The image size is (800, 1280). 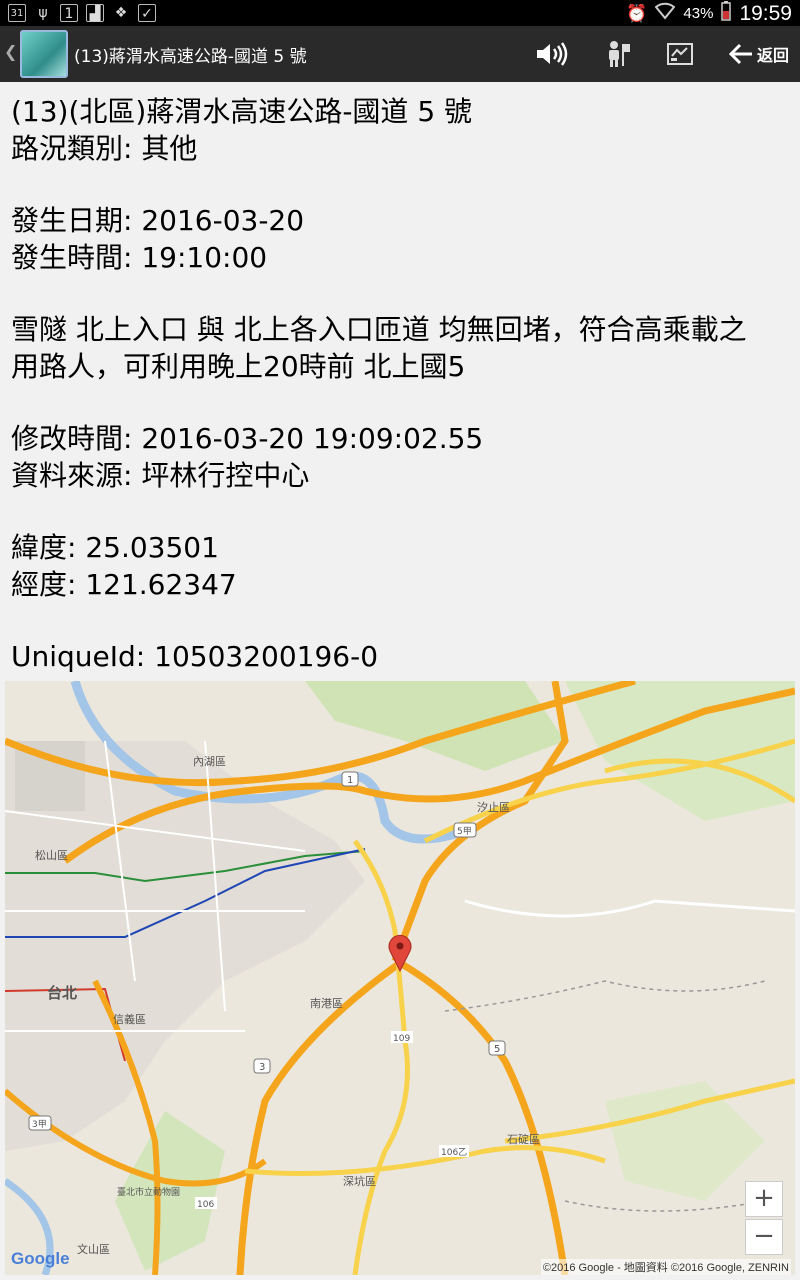 What do you see at coordinates (51, 855) in the screenshot?
I see `label-songshan: 松山區` at bounding box center [51, 855].